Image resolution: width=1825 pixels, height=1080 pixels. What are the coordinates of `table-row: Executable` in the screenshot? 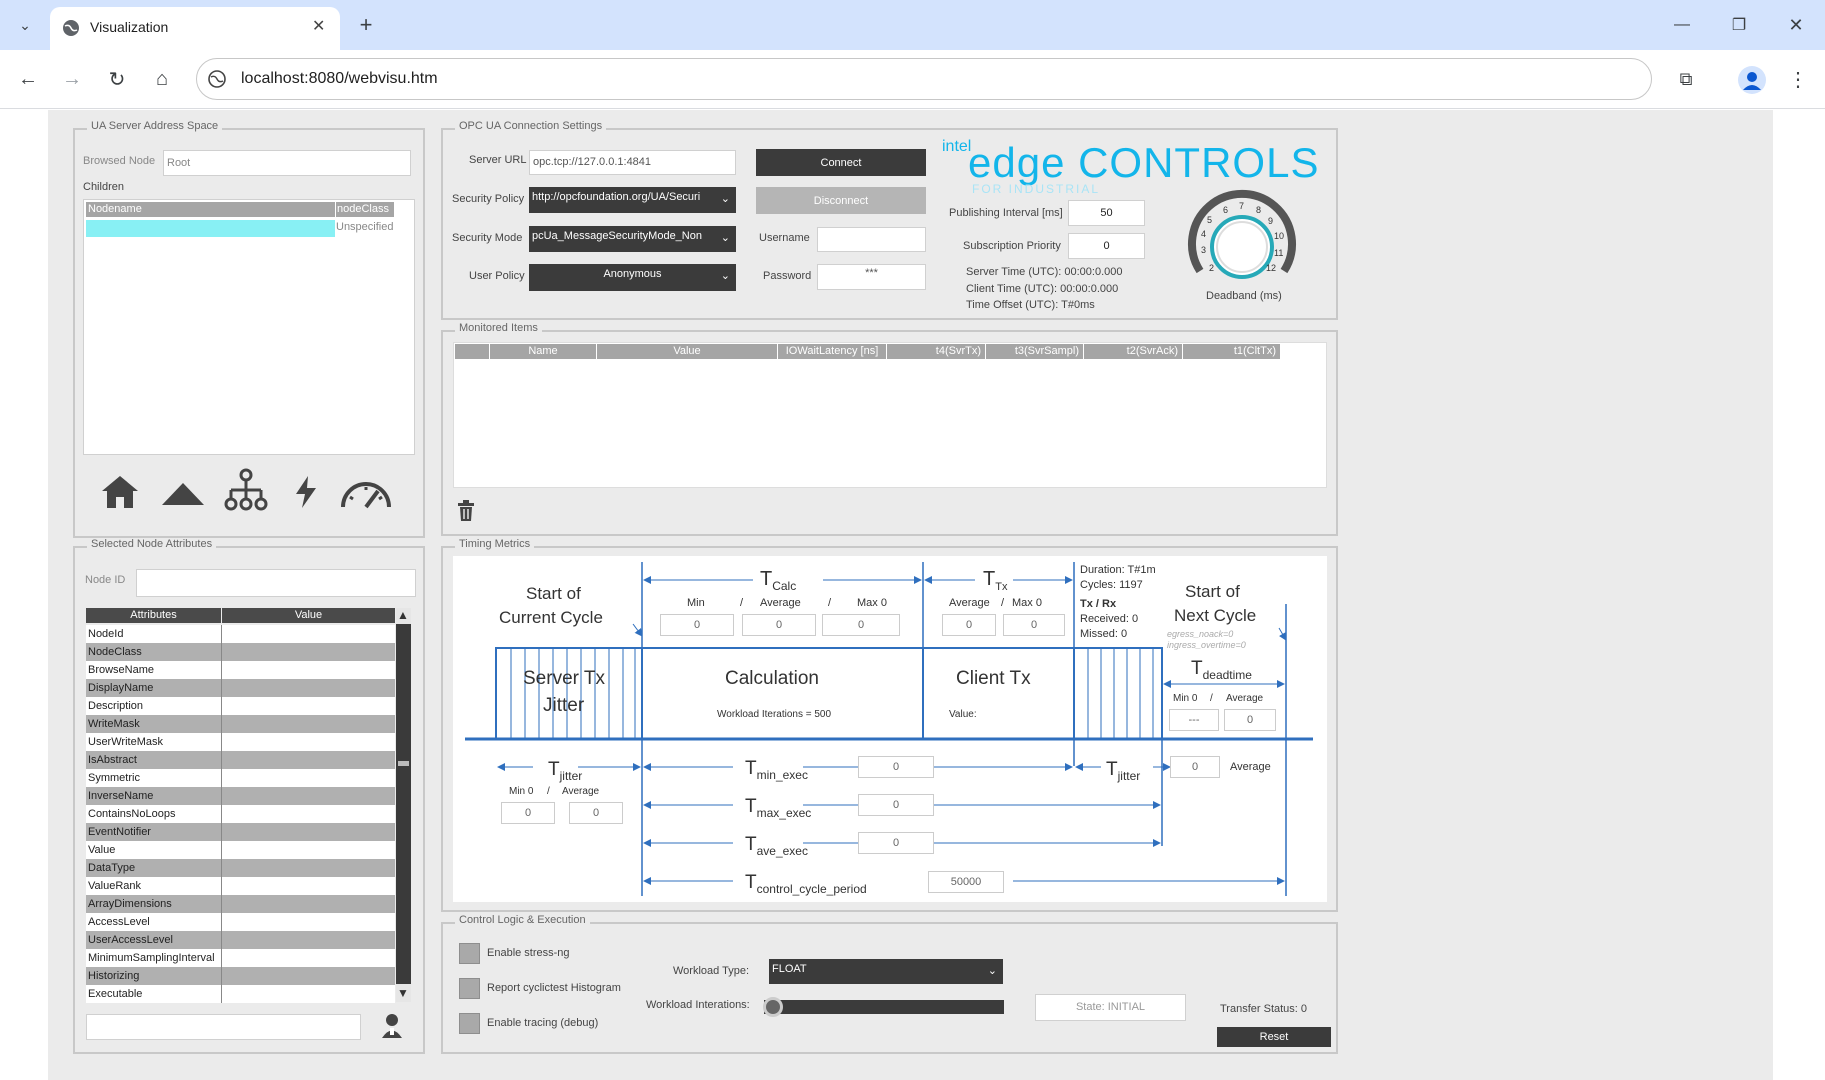 It's located at (240, 994).